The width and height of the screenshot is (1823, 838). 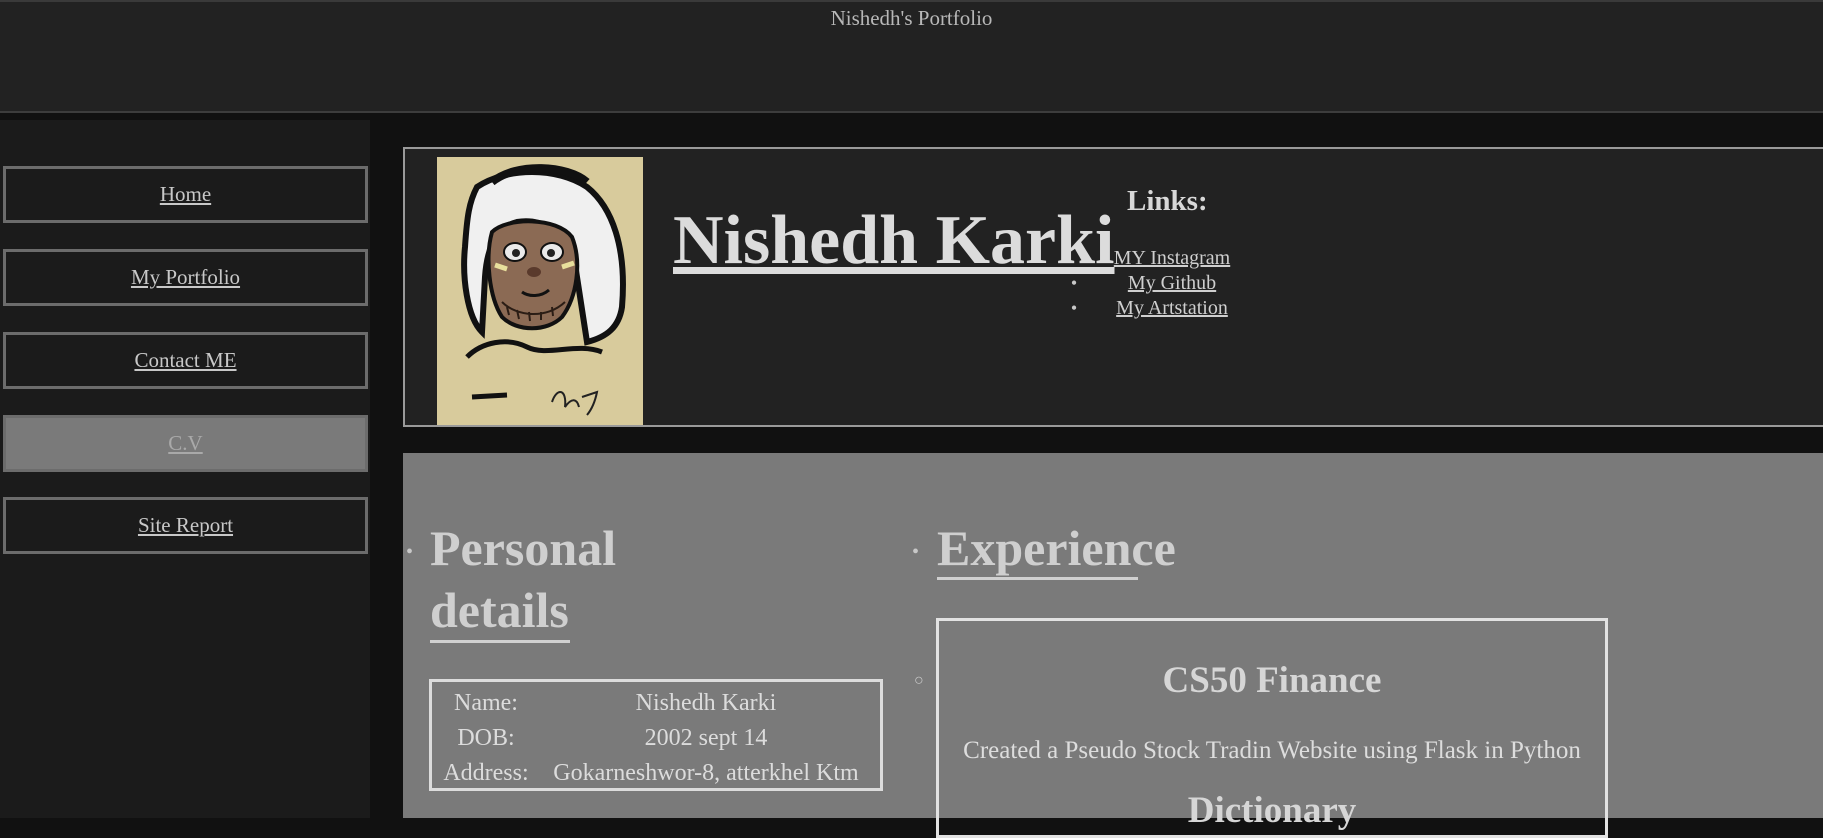 I want to click on github-link: My Github, so click(x=1172, y=283).